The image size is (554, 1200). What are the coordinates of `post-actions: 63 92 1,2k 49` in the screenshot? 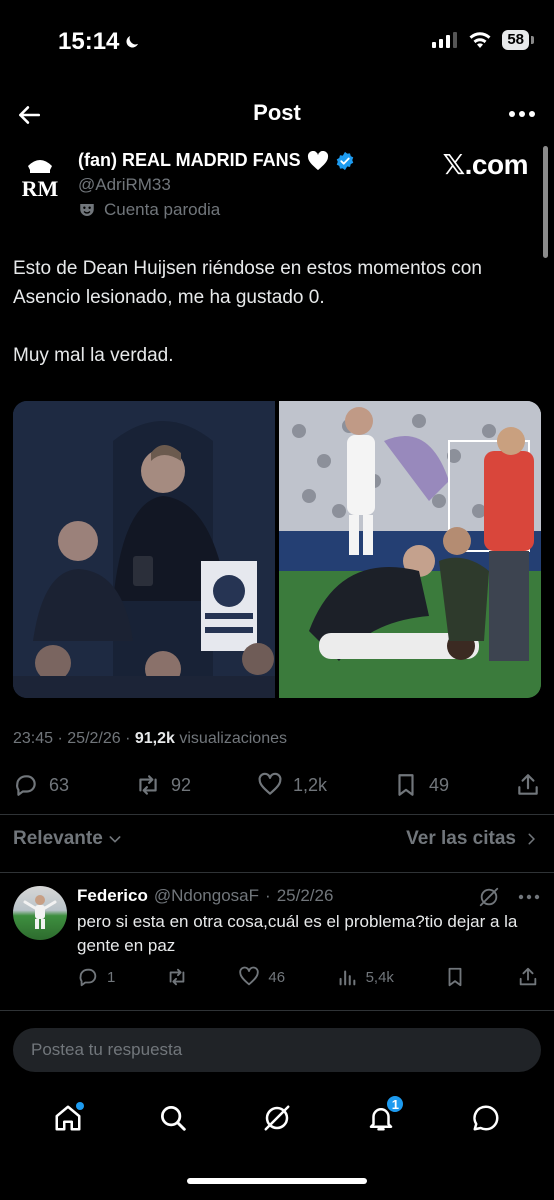 It's located at (277, 785).